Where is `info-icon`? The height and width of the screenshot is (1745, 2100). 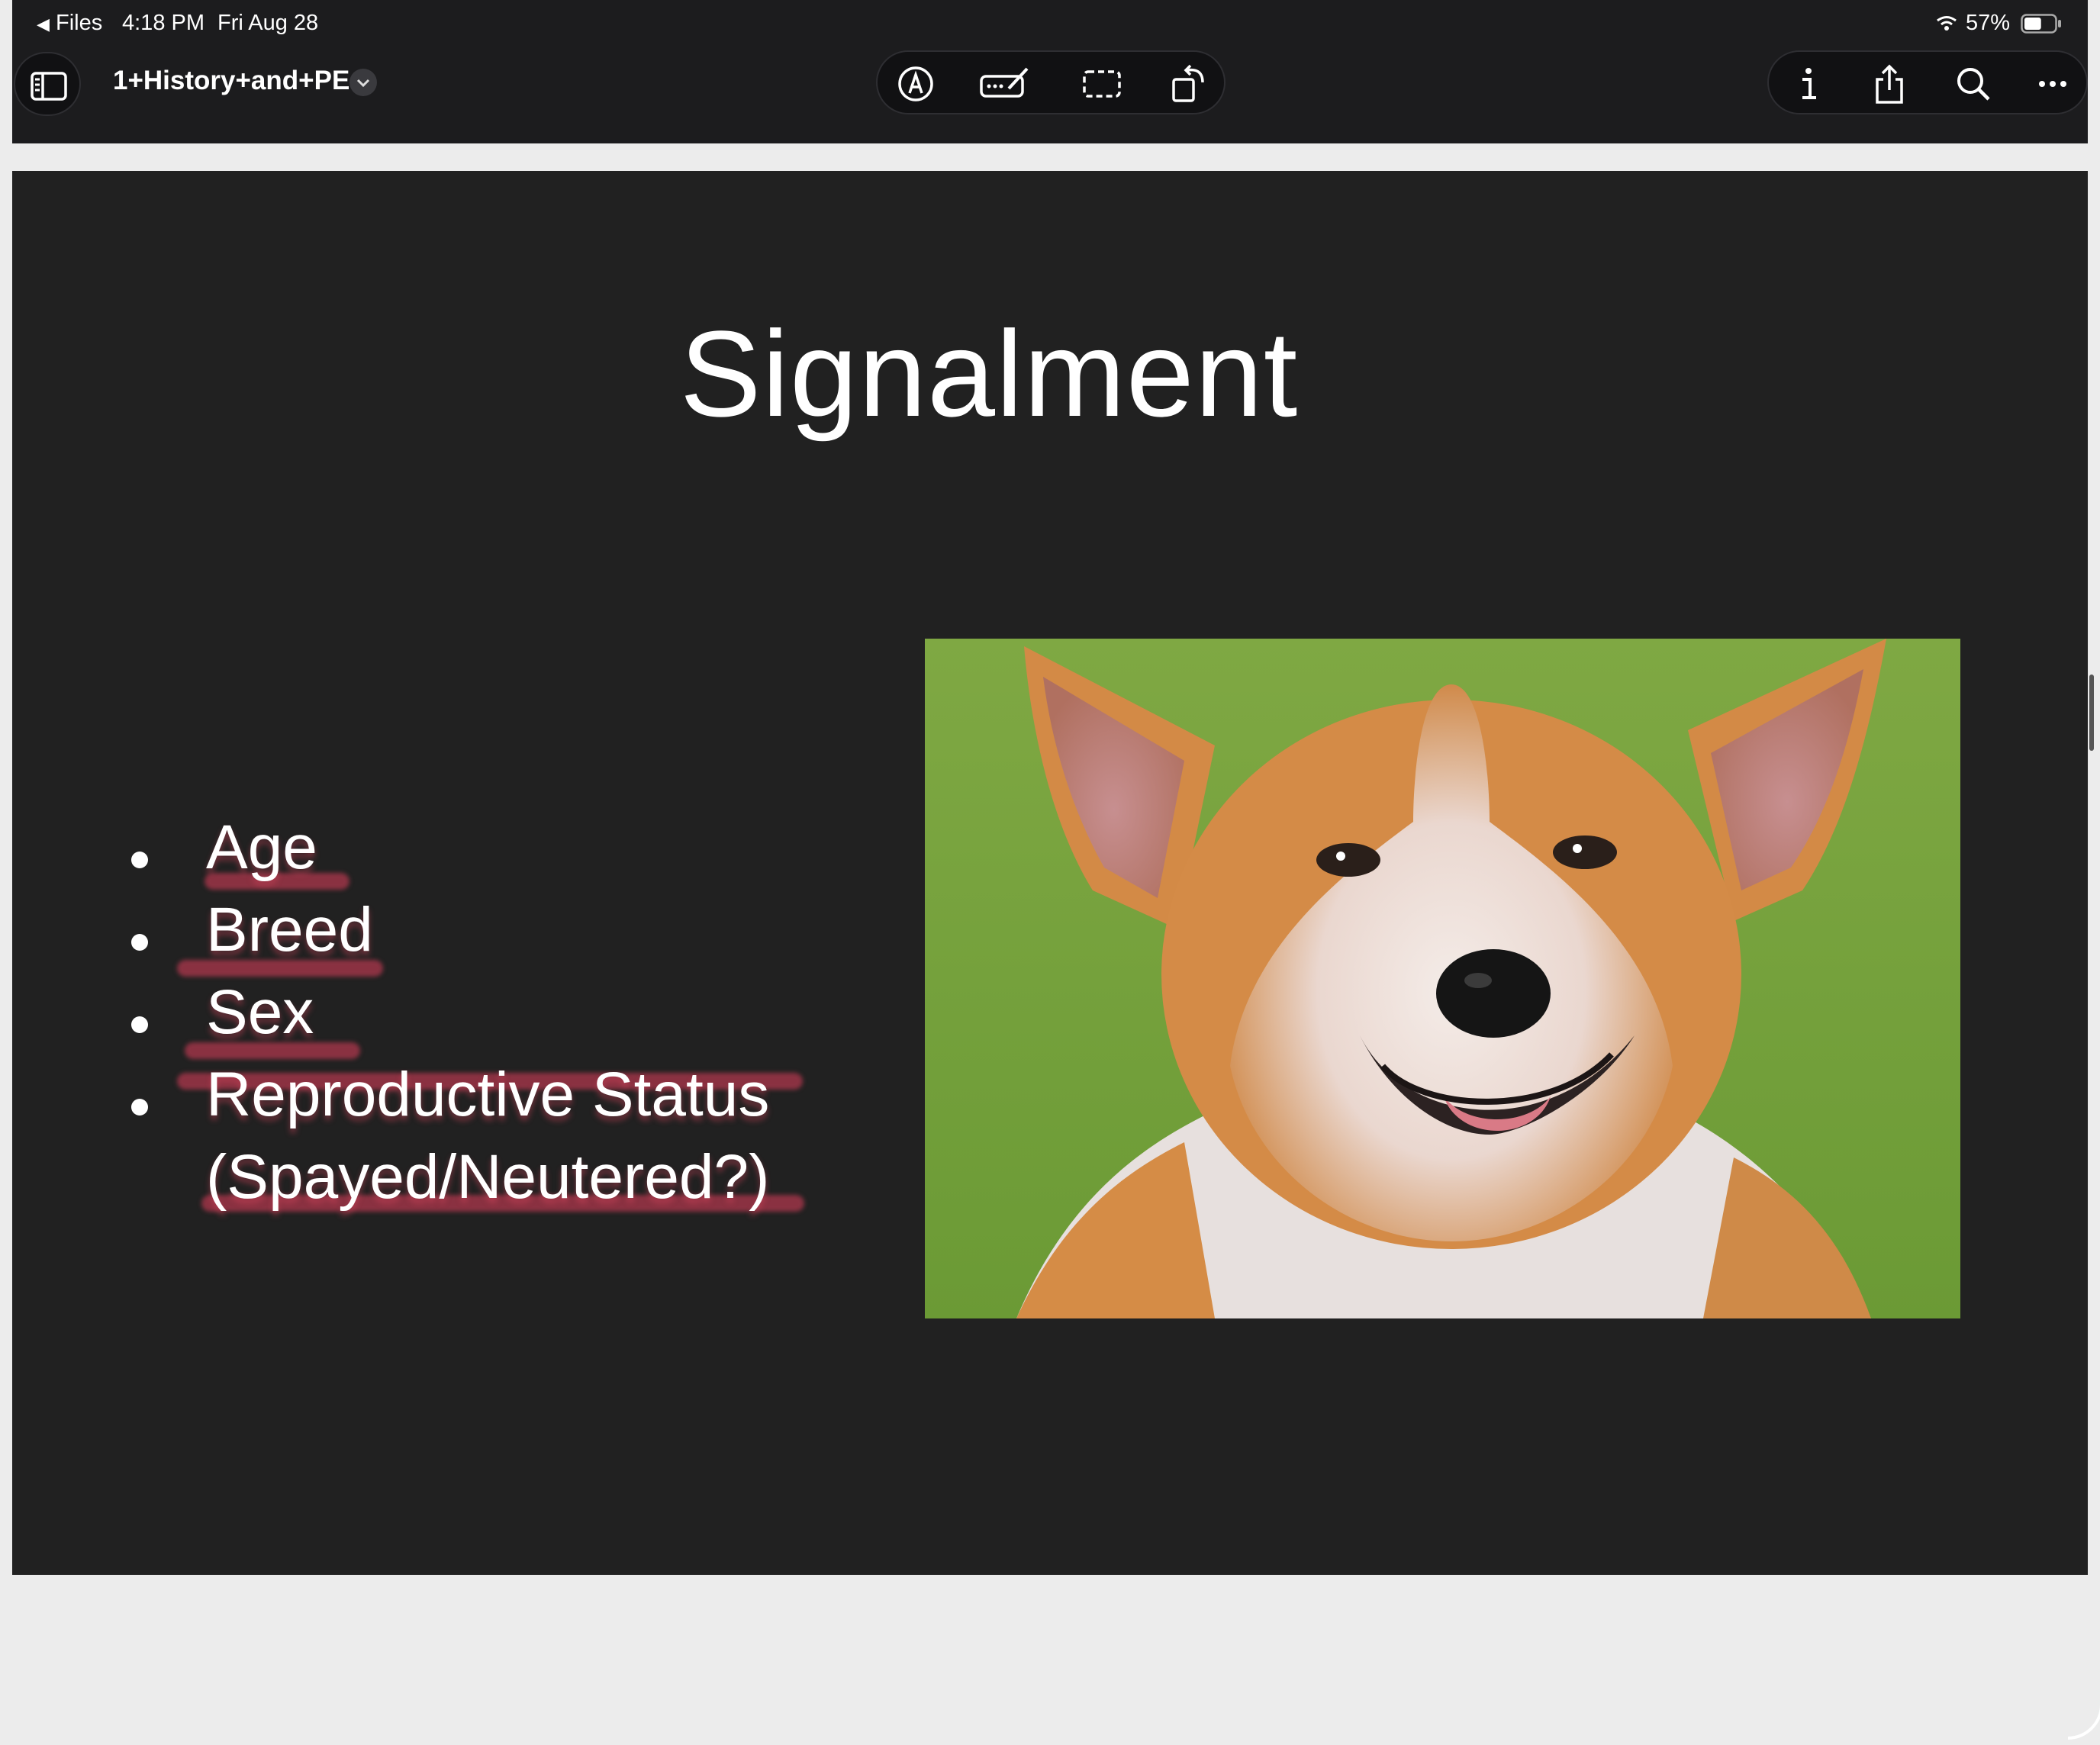
info-icon is located at coordinates (1809, 84).